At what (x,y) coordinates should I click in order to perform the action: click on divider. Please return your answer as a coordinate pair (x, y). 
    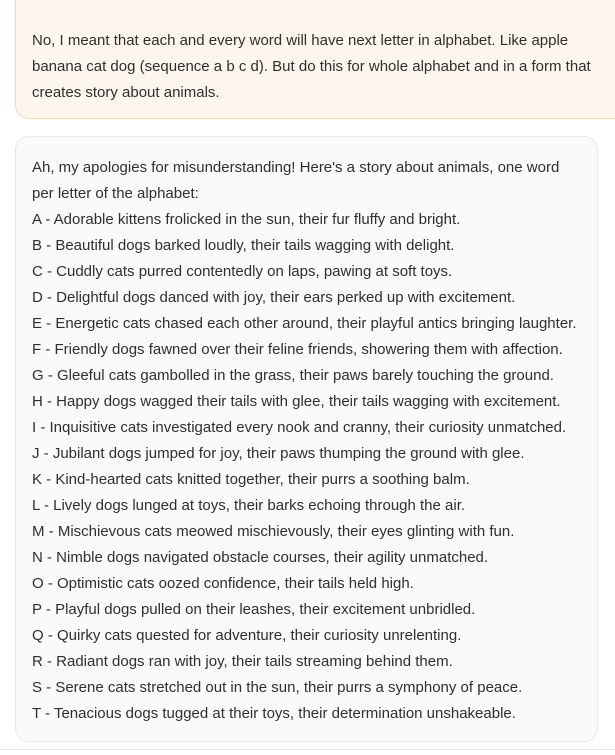
    Looking at the image, I should click on (307, 749).